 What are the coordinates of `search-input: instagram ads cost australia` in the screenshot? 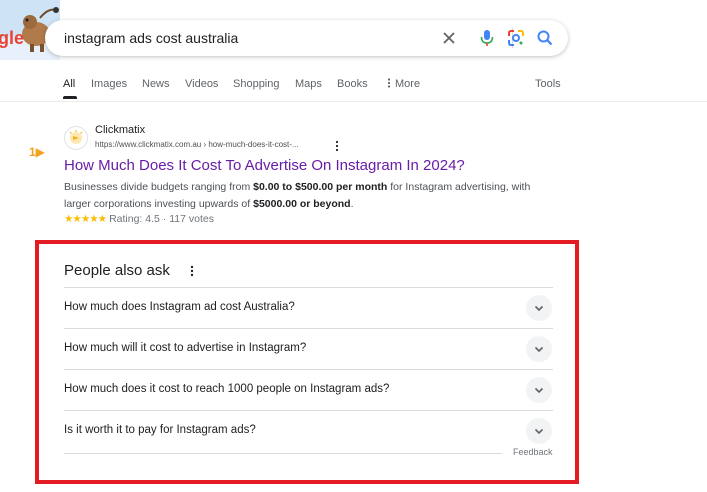 It's located at (151, 38).